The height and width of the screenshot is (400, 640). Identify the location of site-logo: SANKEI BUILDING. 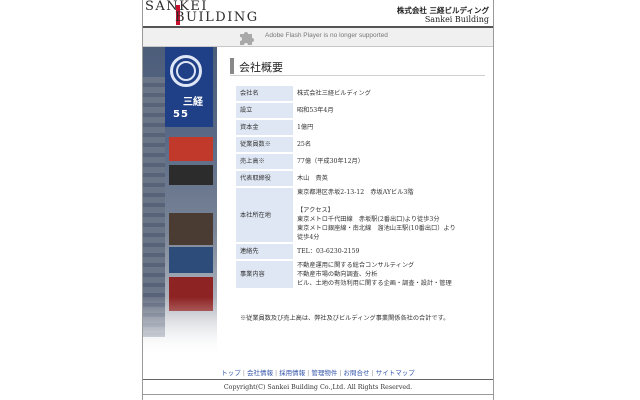
(201, 12).